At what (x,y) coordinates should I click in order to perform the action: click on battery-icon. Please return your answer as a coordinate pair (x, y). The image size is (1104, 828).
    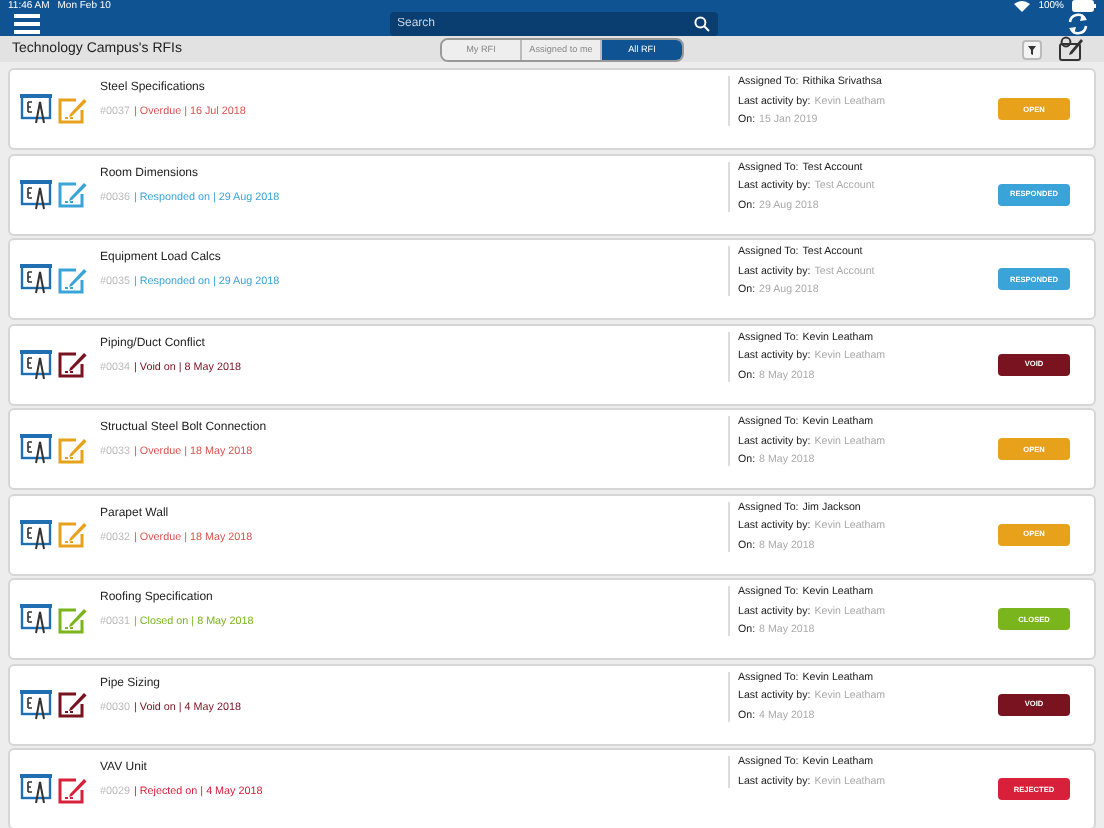
    Looking at the image, I should click on (1084, 6).